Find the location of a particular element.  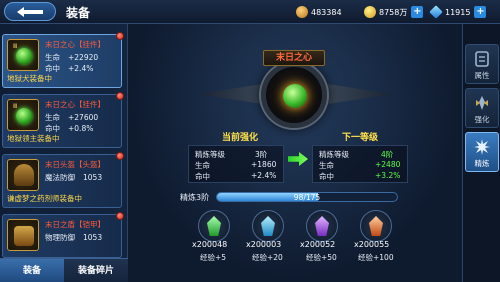

add-diamond-button: + is located at coordinates (480, 12).